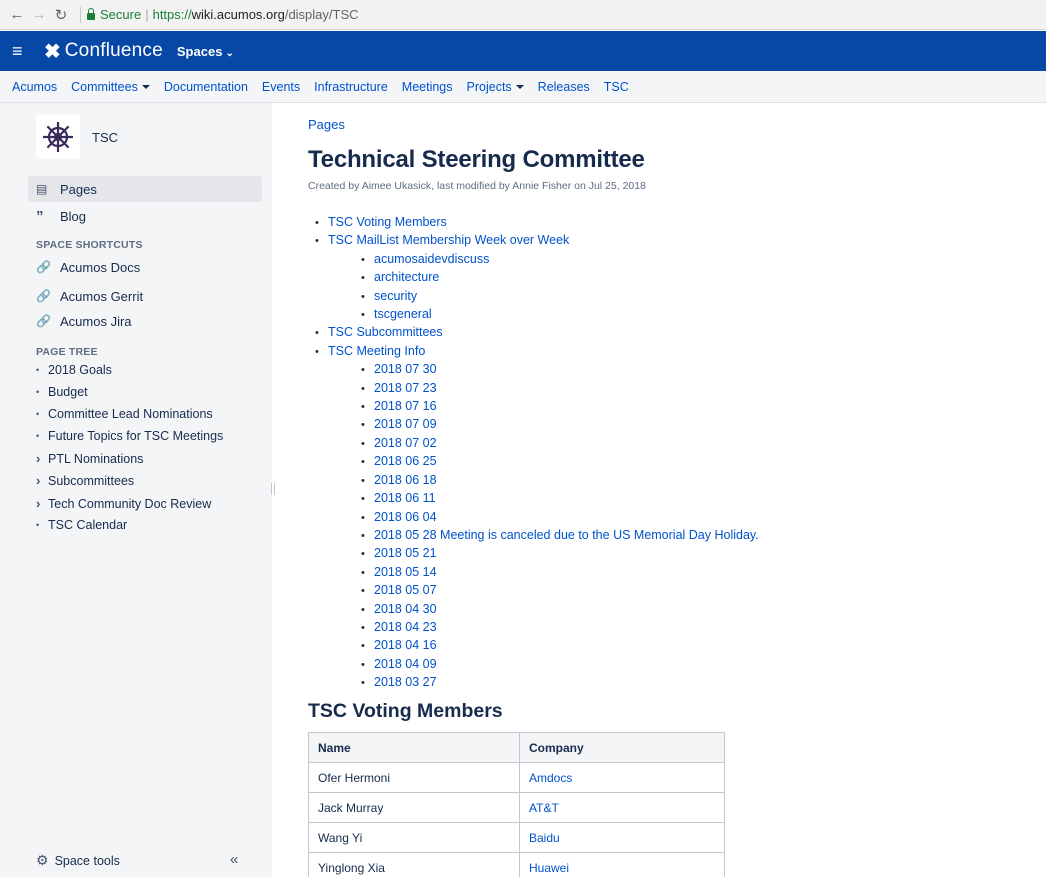 Image resolution: width=1046 pixels, height=877 pixels. What do you see at coordinates (281, 87) in the screenshot?
I see `nav-item-events: Events` at bounding box center [281, 87].